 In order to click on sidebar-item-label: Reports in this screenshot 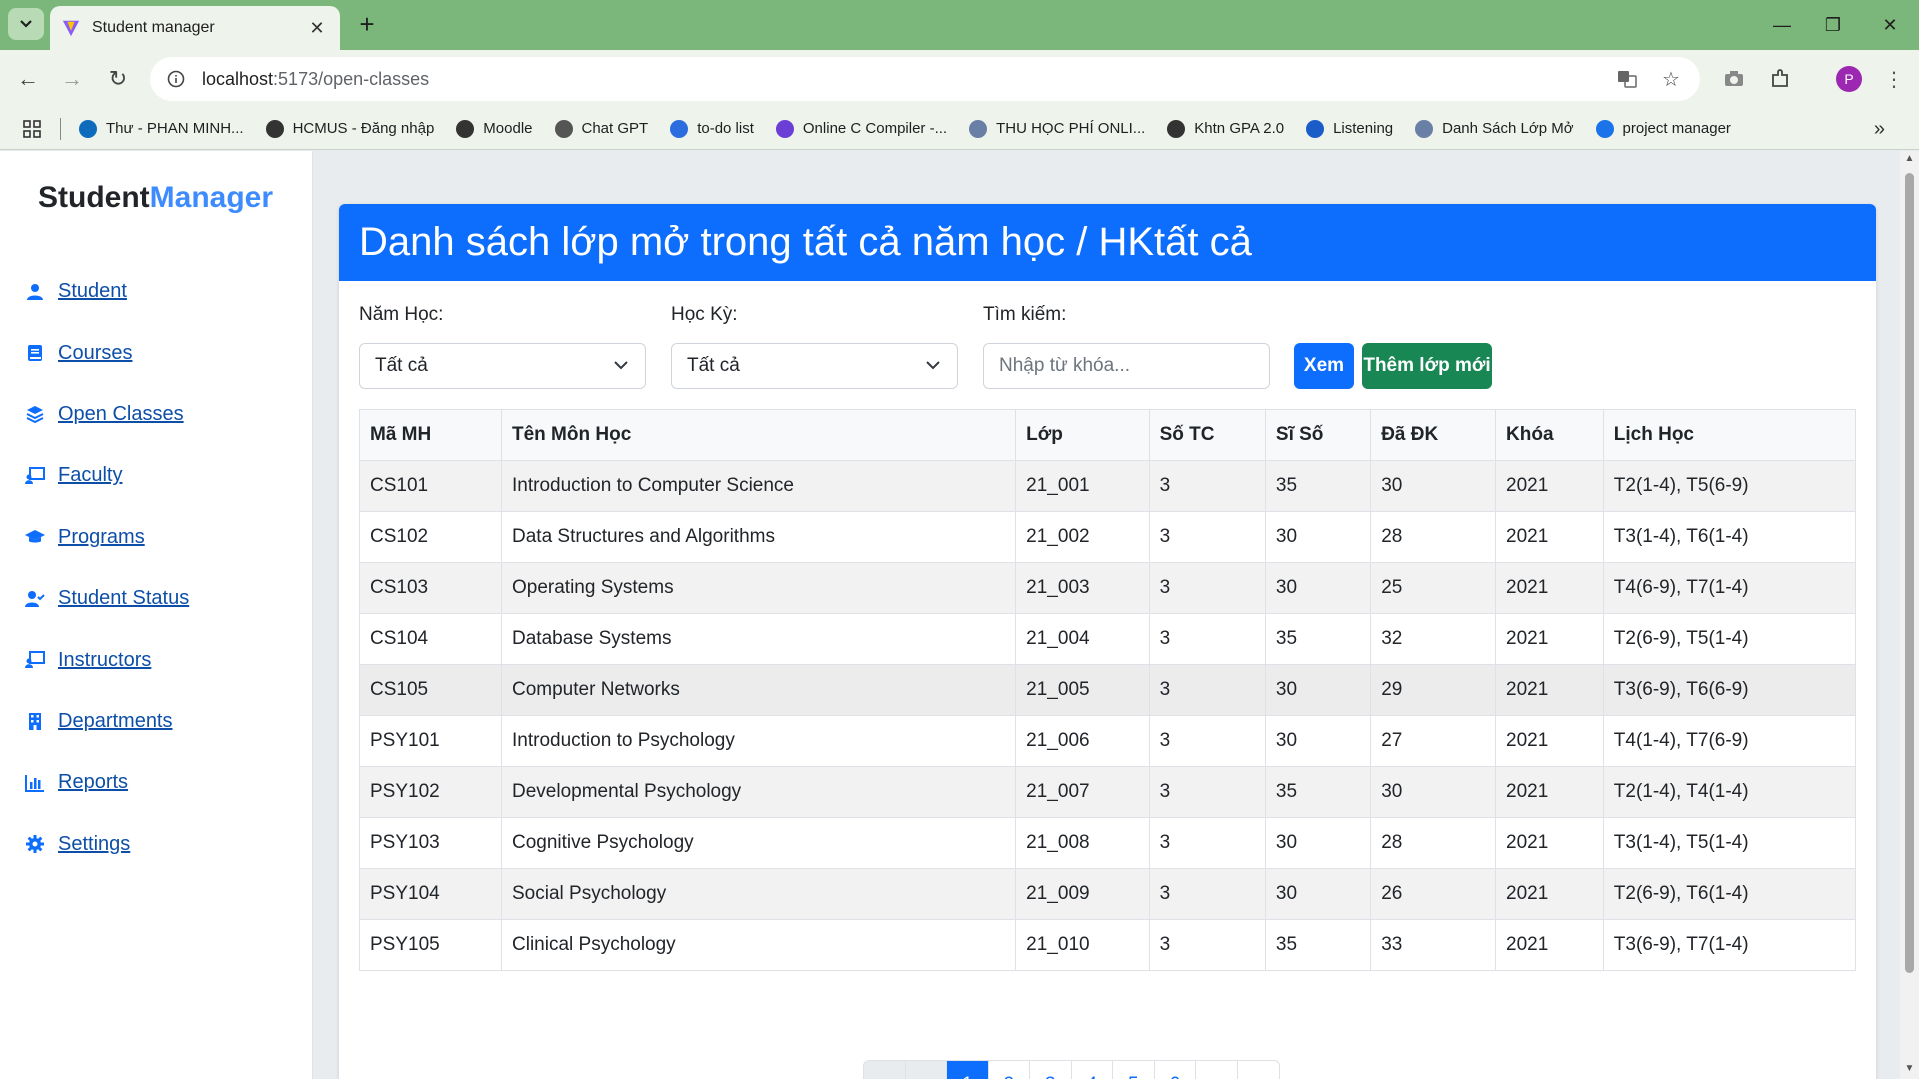, I will do `click(93, 782)`.